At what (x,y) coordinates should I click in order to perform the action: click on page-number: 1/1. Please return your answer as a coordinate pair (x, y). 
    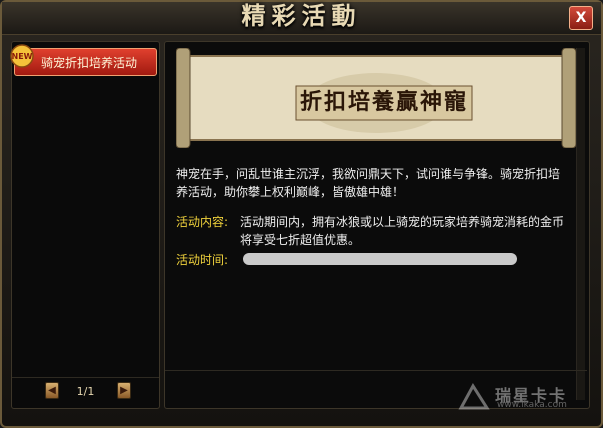
    Looking at the image, I should click on (85, 391).